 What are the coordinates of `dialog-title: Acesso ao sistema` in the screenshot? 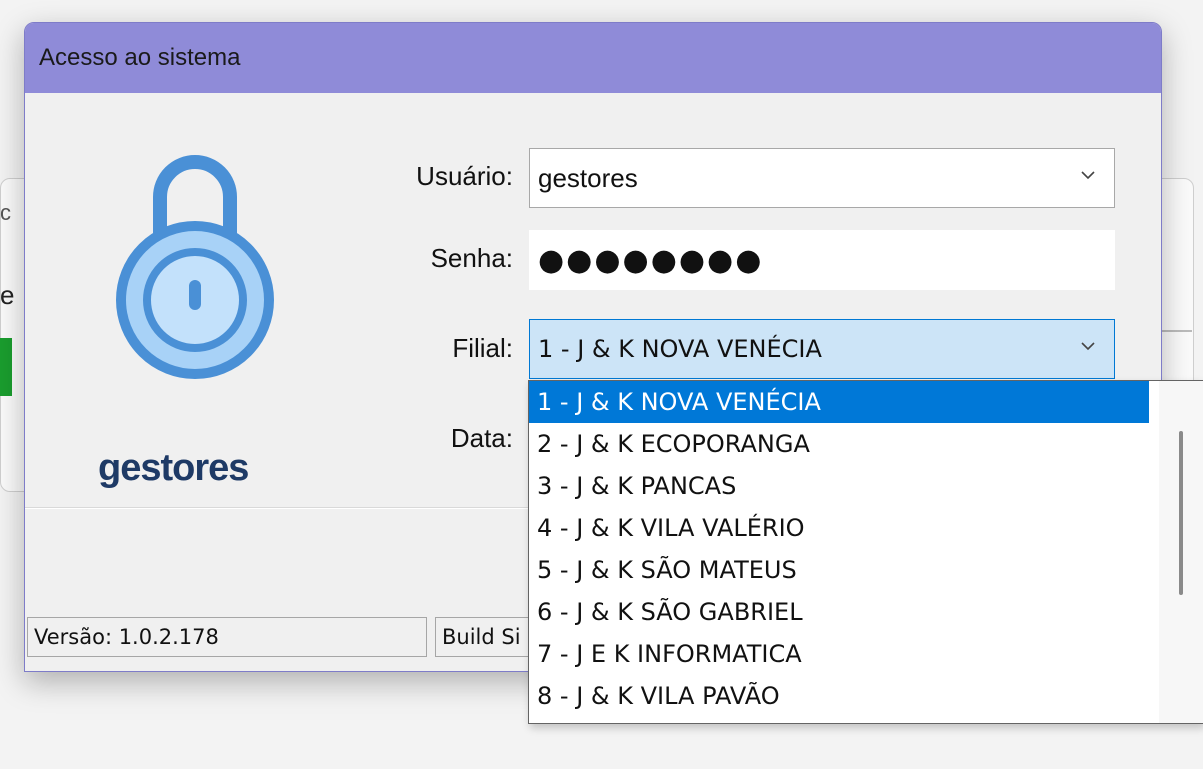 It's located at (140, 57).